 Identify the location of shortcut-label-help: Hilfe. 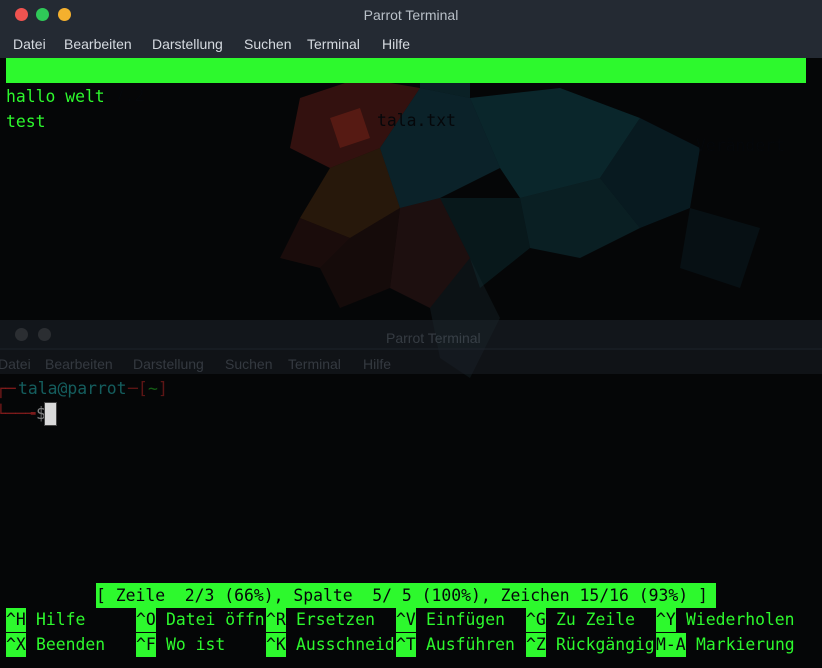
(61, 619).